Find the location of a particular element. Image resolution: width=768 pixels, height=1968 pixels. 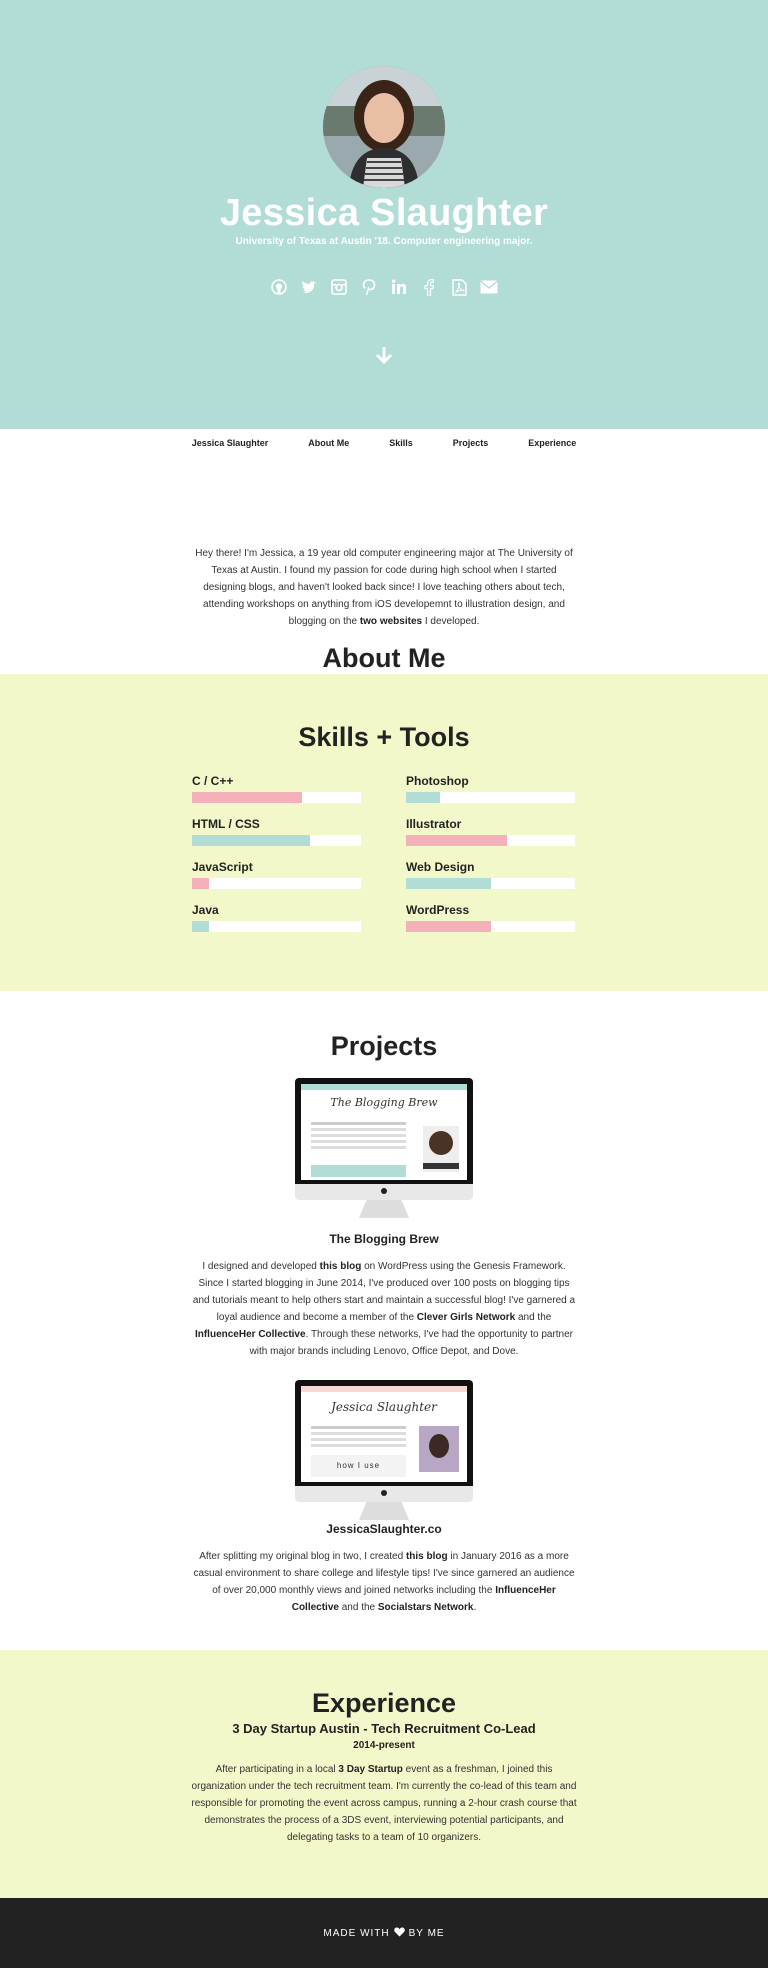

about-title: About Me is located at coordinates (384, 658).